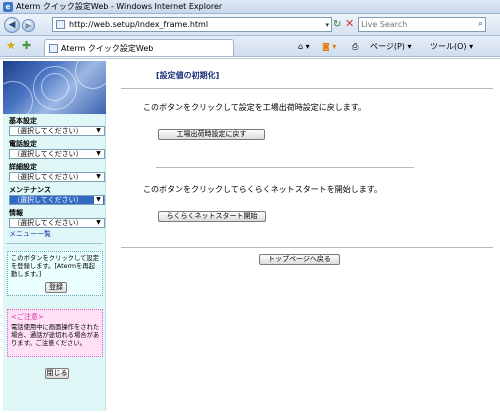  What do you see at coordinates (337, 25) in the screenshot?
I see `refresh-icon: ↻` at bounding box center [337, 25].